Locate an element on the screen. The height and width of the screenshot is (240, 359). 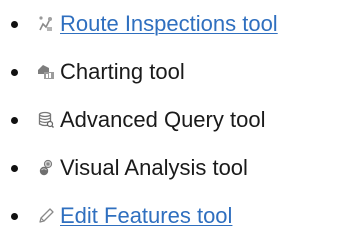
advanced-query-label: Advanced Query tool is located at coordinates (163, 119).